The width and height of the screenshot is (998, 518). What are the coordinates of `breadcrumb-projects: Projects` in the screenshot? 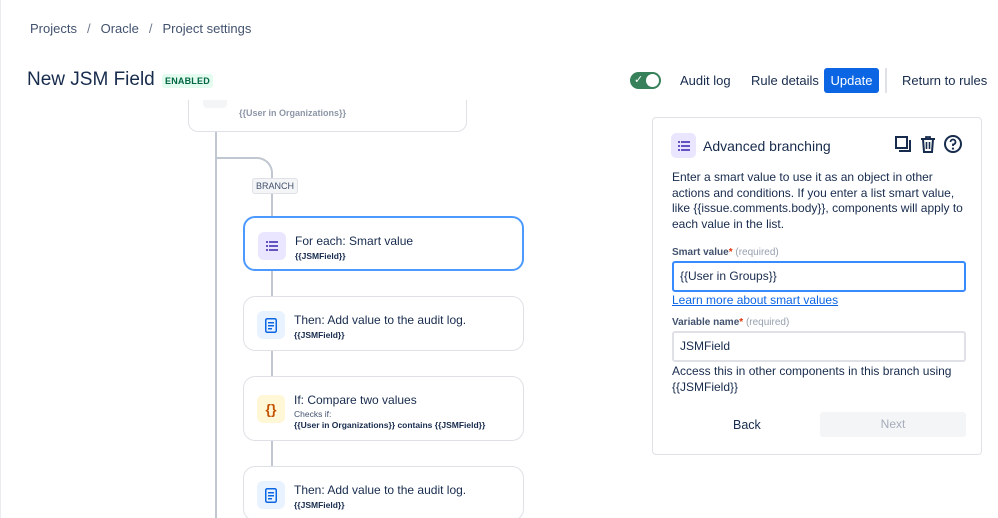 It's located at (53, 28).